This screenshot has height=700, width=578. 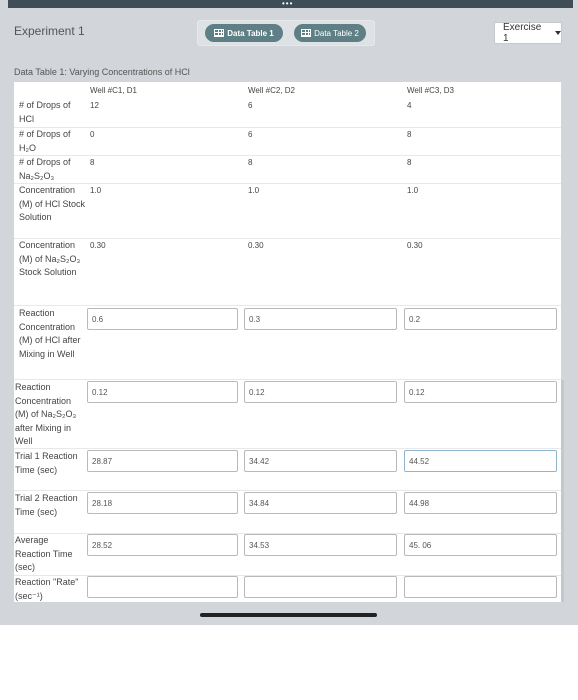 I want to click on input-hcl-conc-c1: 0.6, so click(x=162, y=319).